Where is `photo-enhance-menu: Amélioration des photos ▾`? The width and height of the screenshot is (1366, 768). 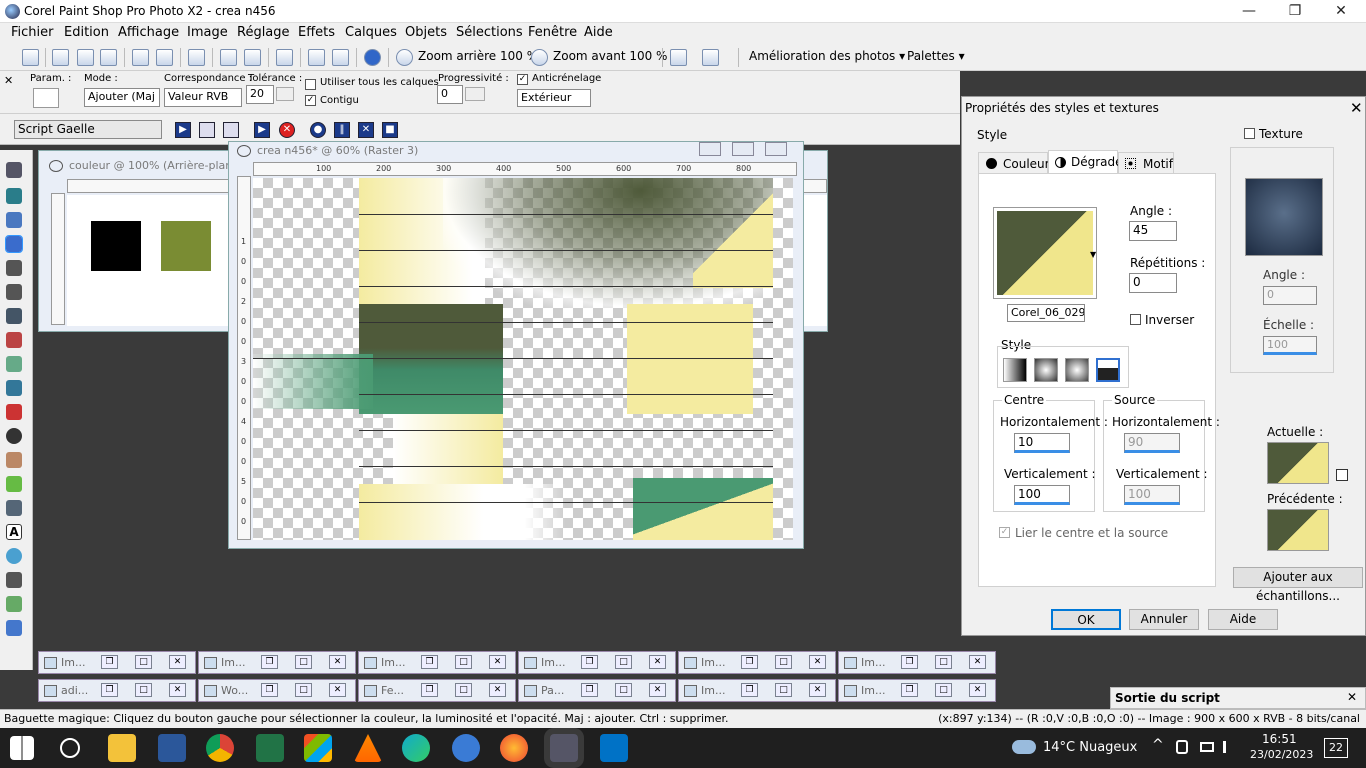
photo-enhance-menu: Amélioration des photos ▾ is located at coordinates (827, 56).